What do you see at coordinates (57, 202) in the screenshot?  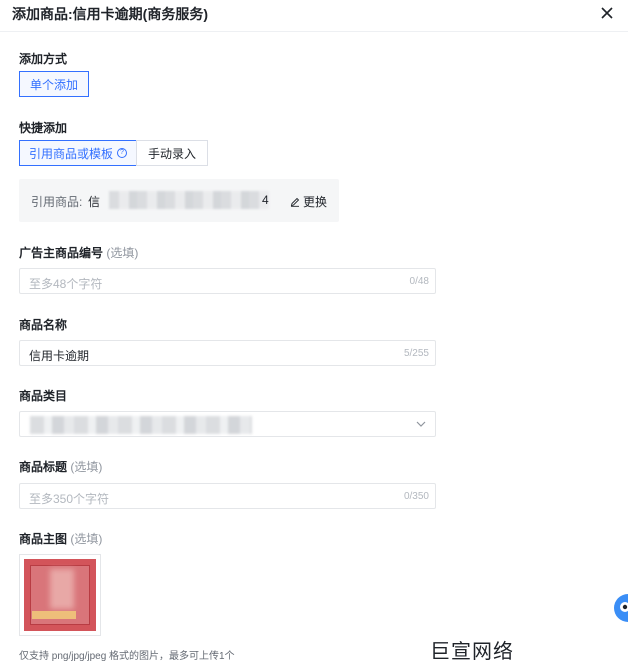 I see `reference-label: 引用商品:` at bounding box center [57, 202].